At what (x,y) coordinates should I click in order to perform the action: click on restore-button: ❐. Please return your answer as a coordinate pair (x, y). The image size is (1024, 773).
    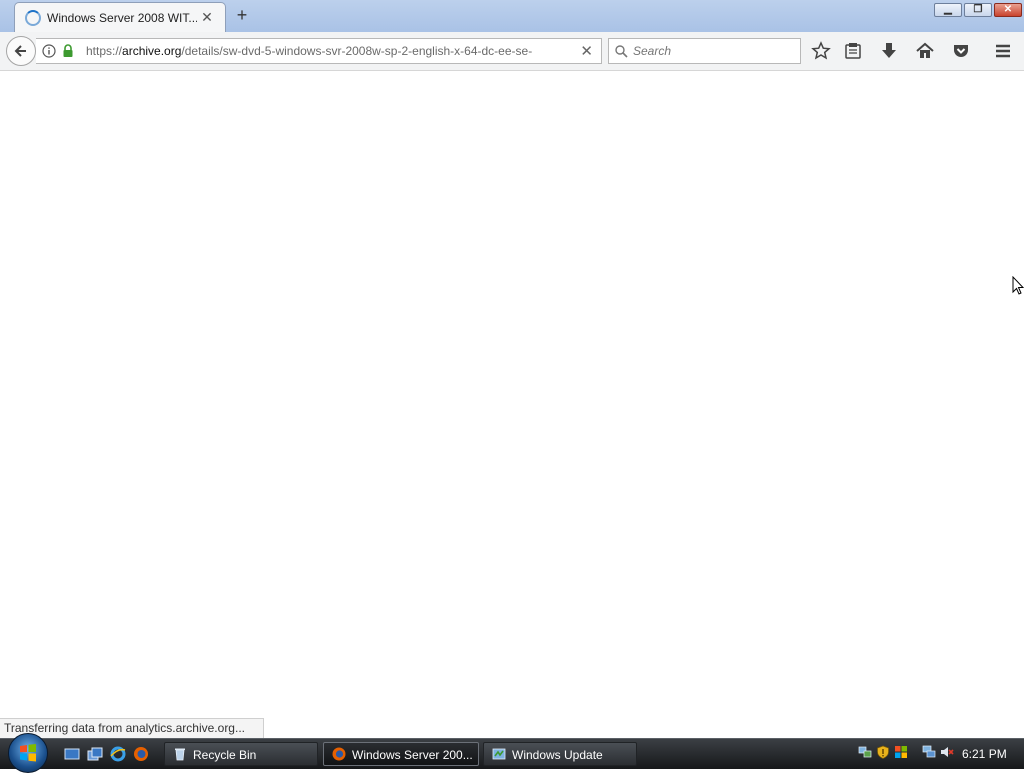
    Looking at the image, I should click on (978, 10).